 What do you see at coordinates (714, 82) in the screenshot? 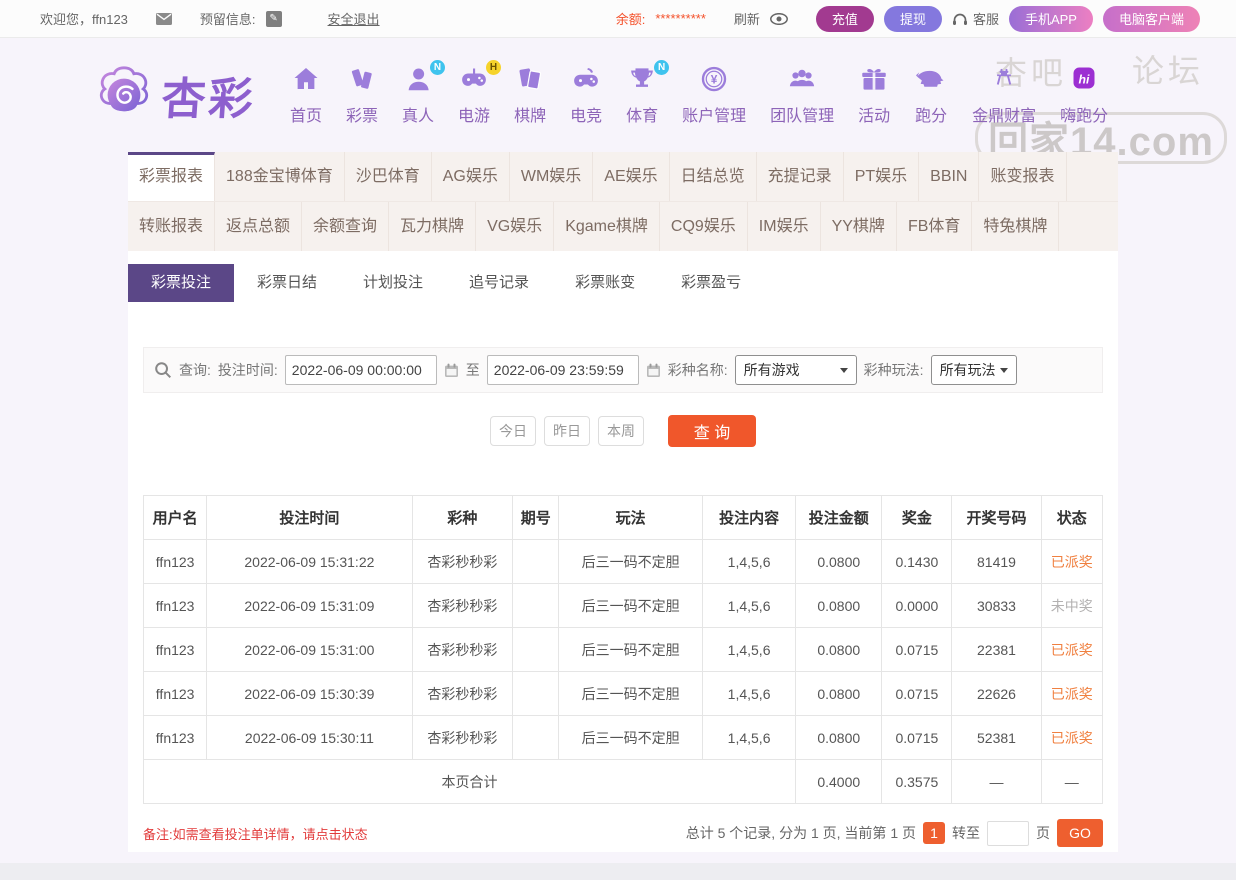
I see `yuan-coin-icon: ¥` at bounding box center [714, 82].